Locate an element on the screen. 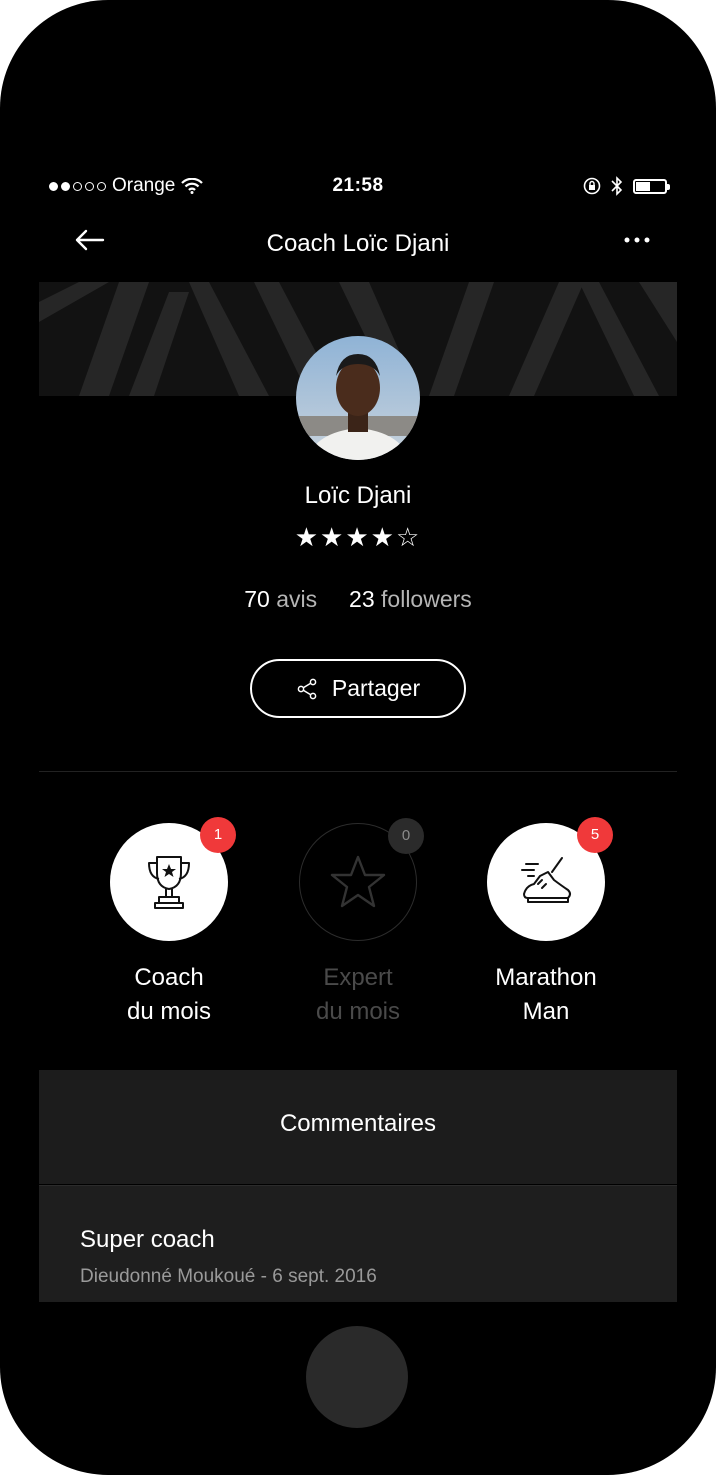  followers-count: 23 is located at coordinates (362, 599).